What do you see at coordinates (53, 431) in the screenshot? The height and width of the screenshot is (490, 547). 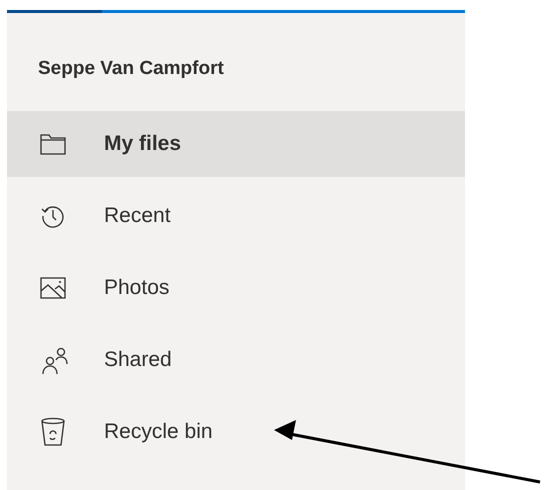 I see `trash-icon` at bounding box center [53, 431].